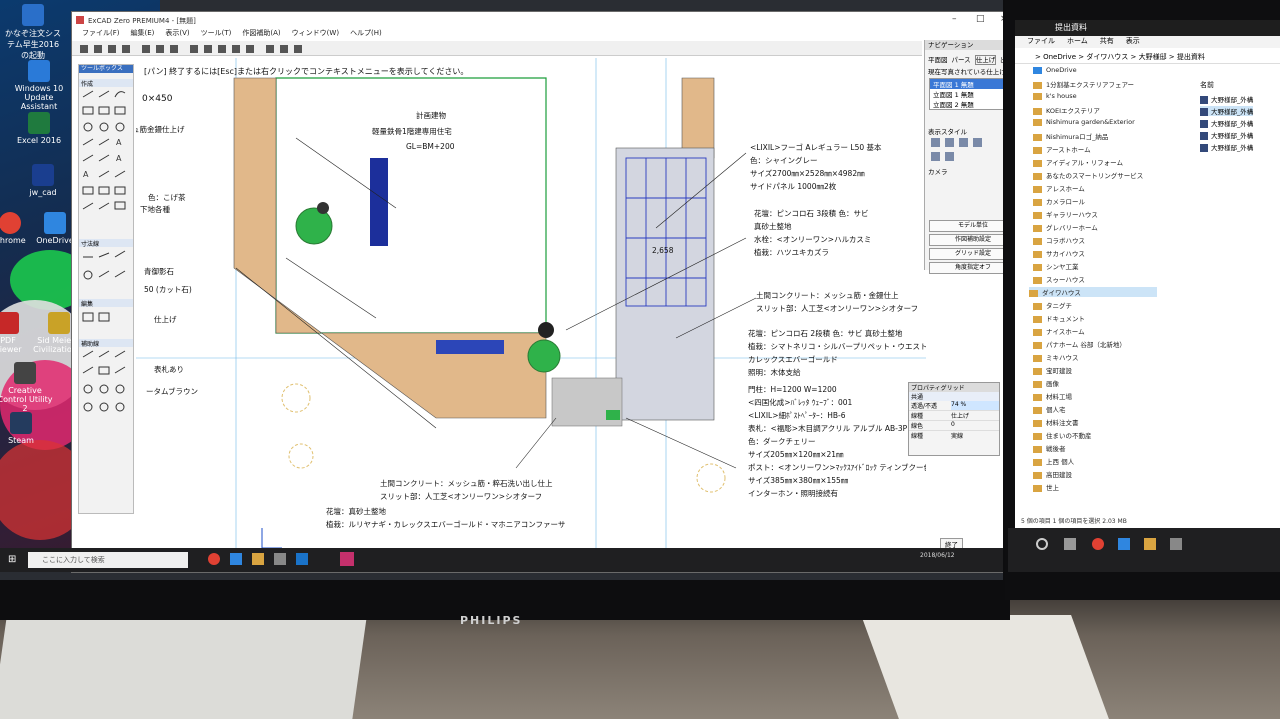  I want to click on toolbar-icons, so click(222, 49).